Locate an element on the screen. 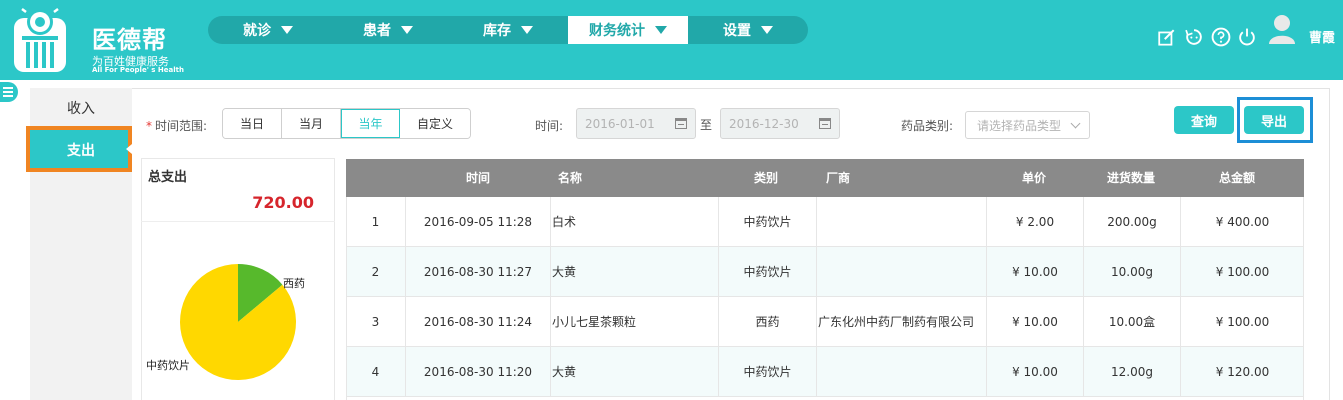 The image size is (1343, 400). range-month-button: 当月 is located at coordinates (311, 123).